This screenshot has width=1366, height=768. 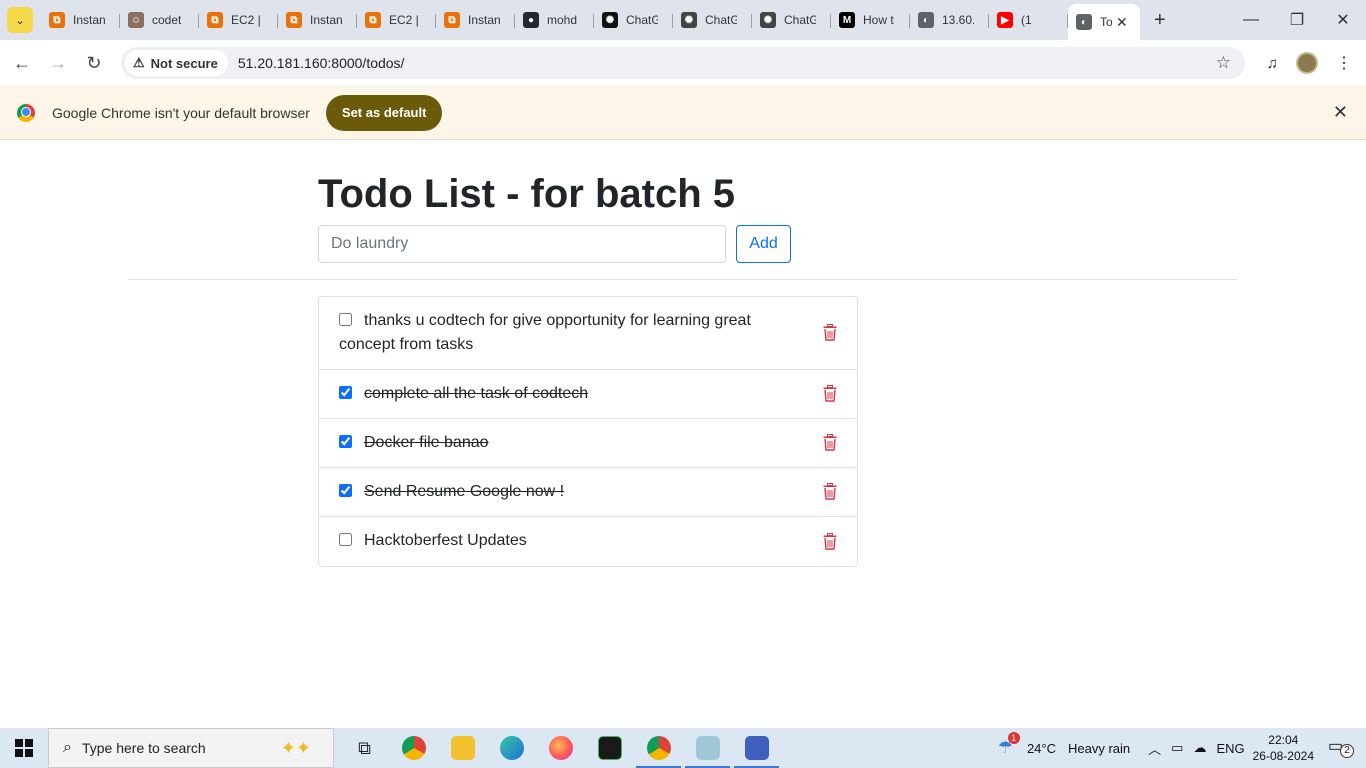 What do you see at coordinates (531, 20) in the screenshot?
I see `tab-favicon-icon: ●` at bounding box center [531, 20].